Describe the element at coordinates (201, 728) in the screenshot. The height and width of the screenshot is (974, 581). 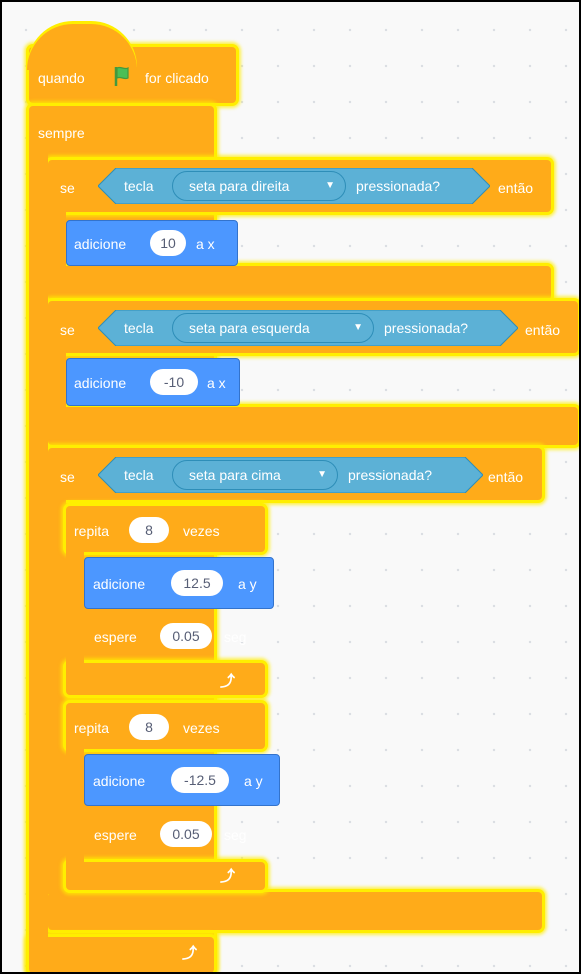
I see `repeat2-suffix: vezes` at that location.